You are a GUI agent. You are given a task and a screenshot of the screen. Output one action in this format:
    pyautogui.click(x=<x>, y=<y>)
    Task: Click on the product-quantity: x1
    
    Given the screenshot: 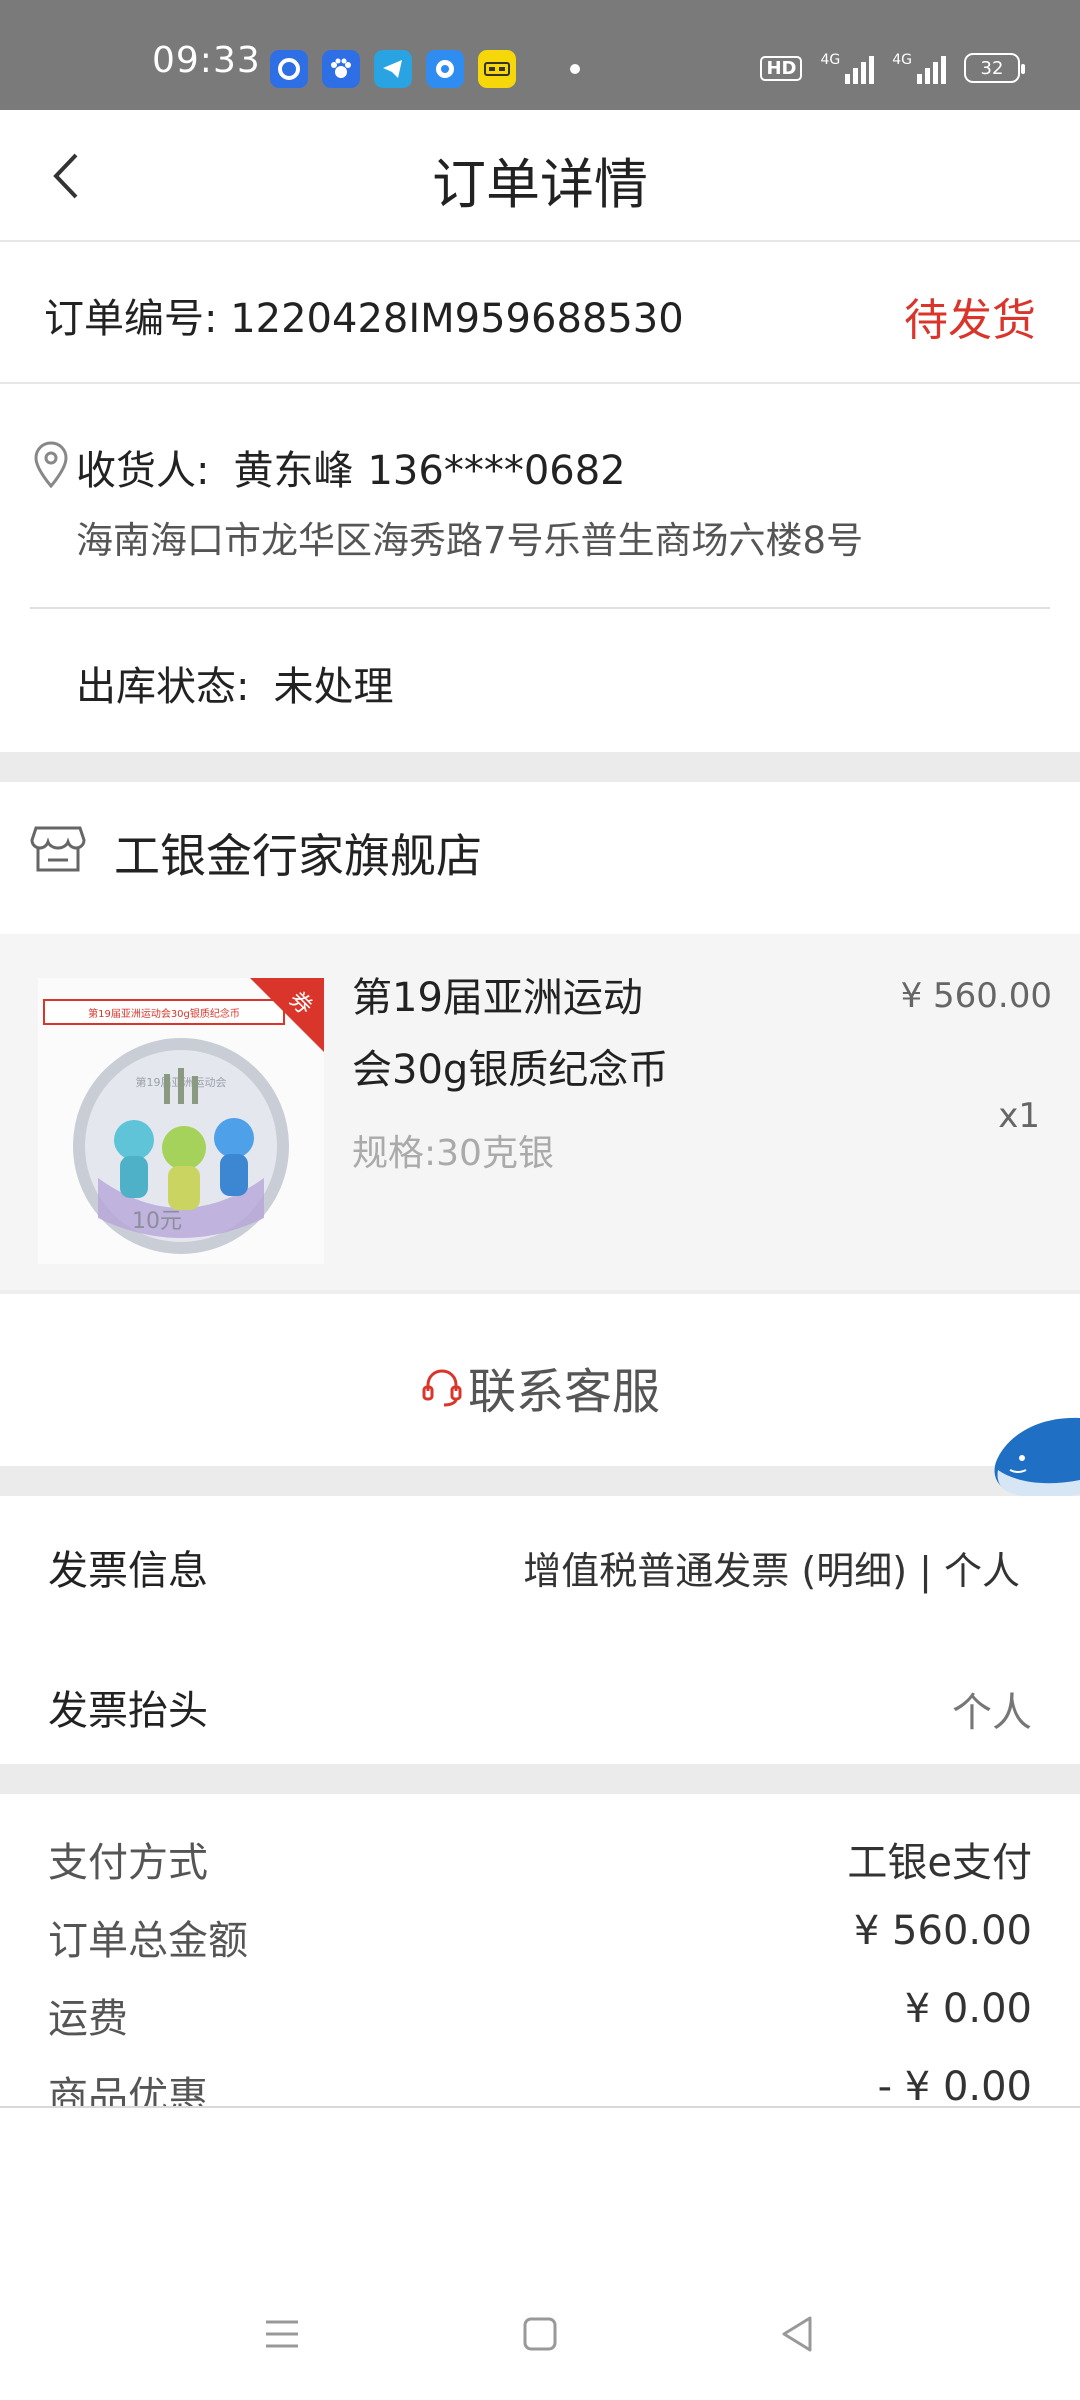 What is the action you would take?
    pyautogui.click(x=1019, y=1116)
    